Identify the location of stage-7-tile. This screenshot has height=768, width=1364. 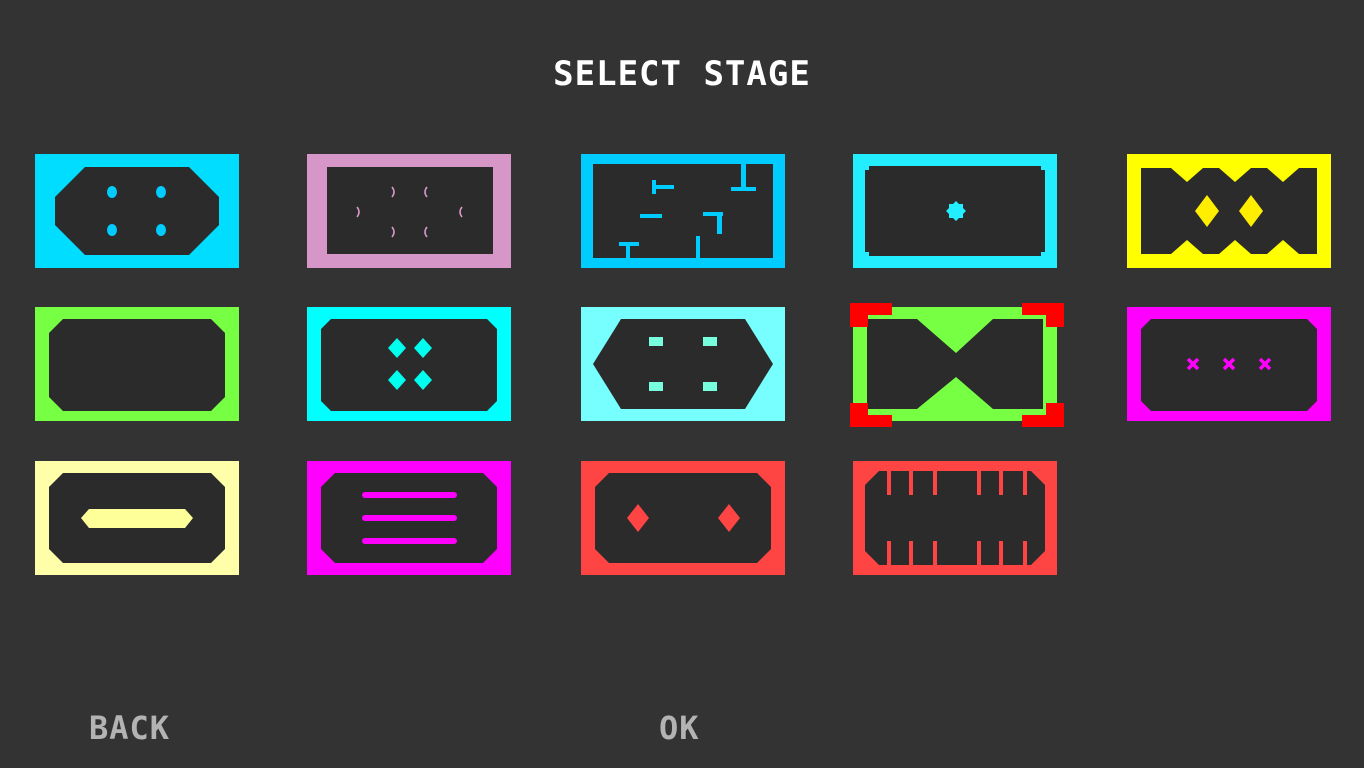
(409, 364).